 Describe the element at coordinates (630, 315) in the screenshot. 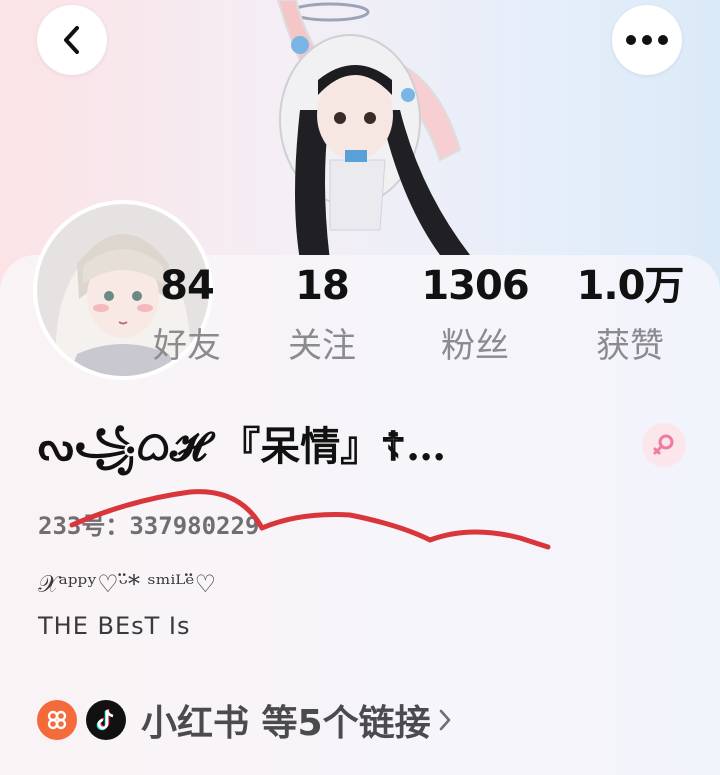

I see `stat-likes: 1.0万 获赞` at that location.